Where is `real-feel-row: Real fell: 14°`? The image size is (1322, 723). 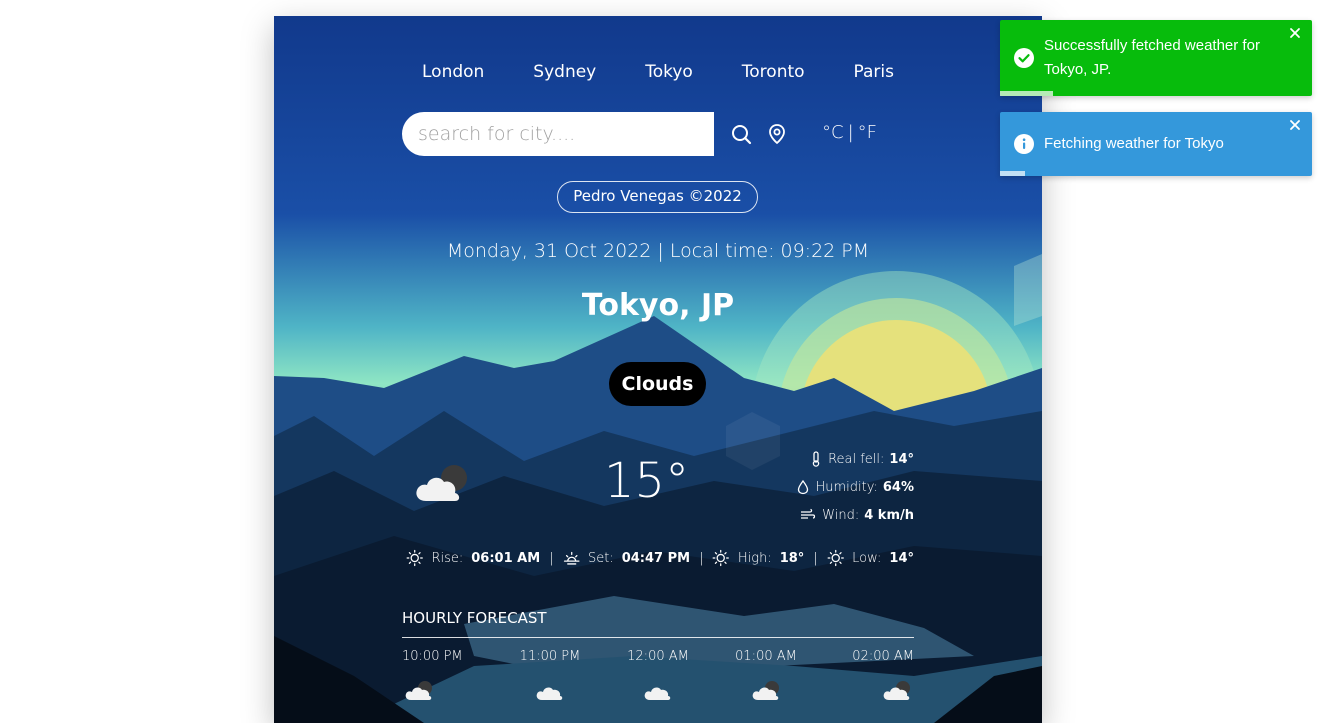
real-feel-row: Real fell: 14° is located at coordinates (854, 459).